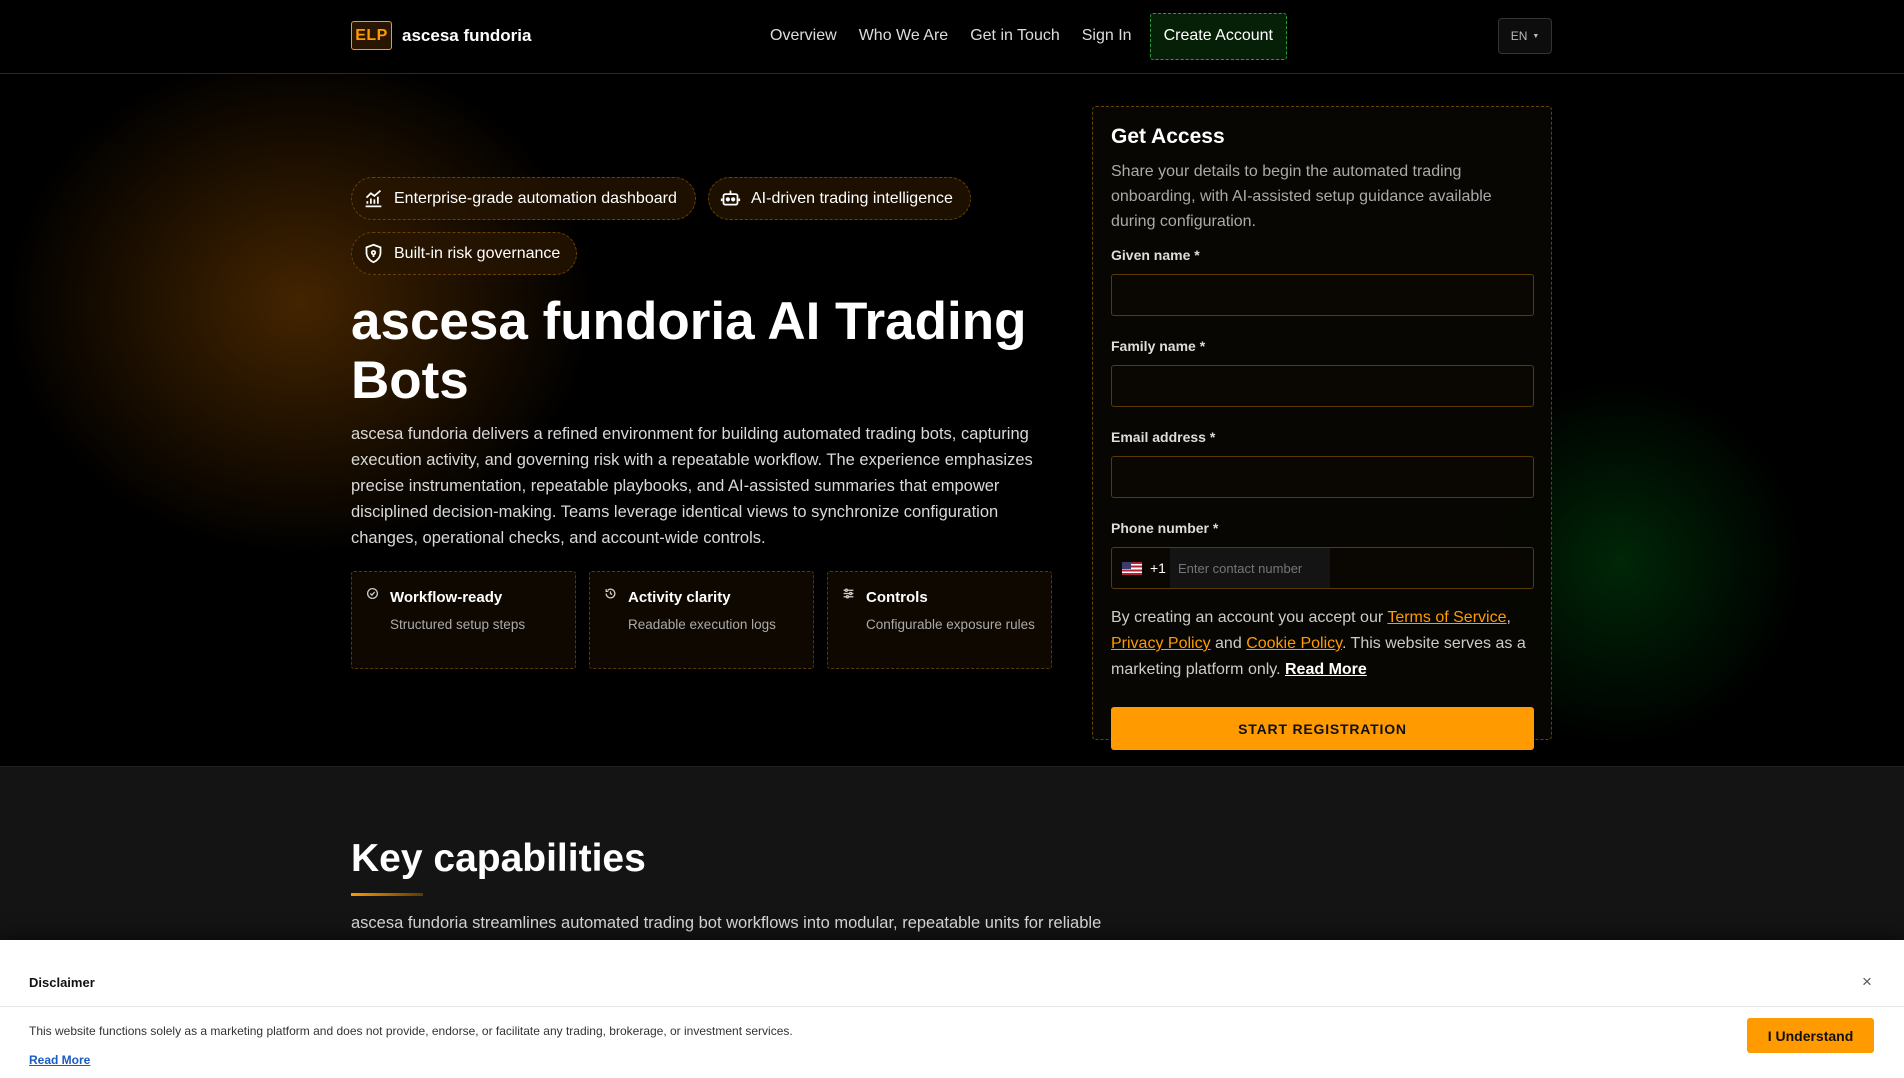 This screenshot has width=1904, height=1078. Describe the element at coordinates (373, 198) in the screenshot. I see `chart-icon` at that location.